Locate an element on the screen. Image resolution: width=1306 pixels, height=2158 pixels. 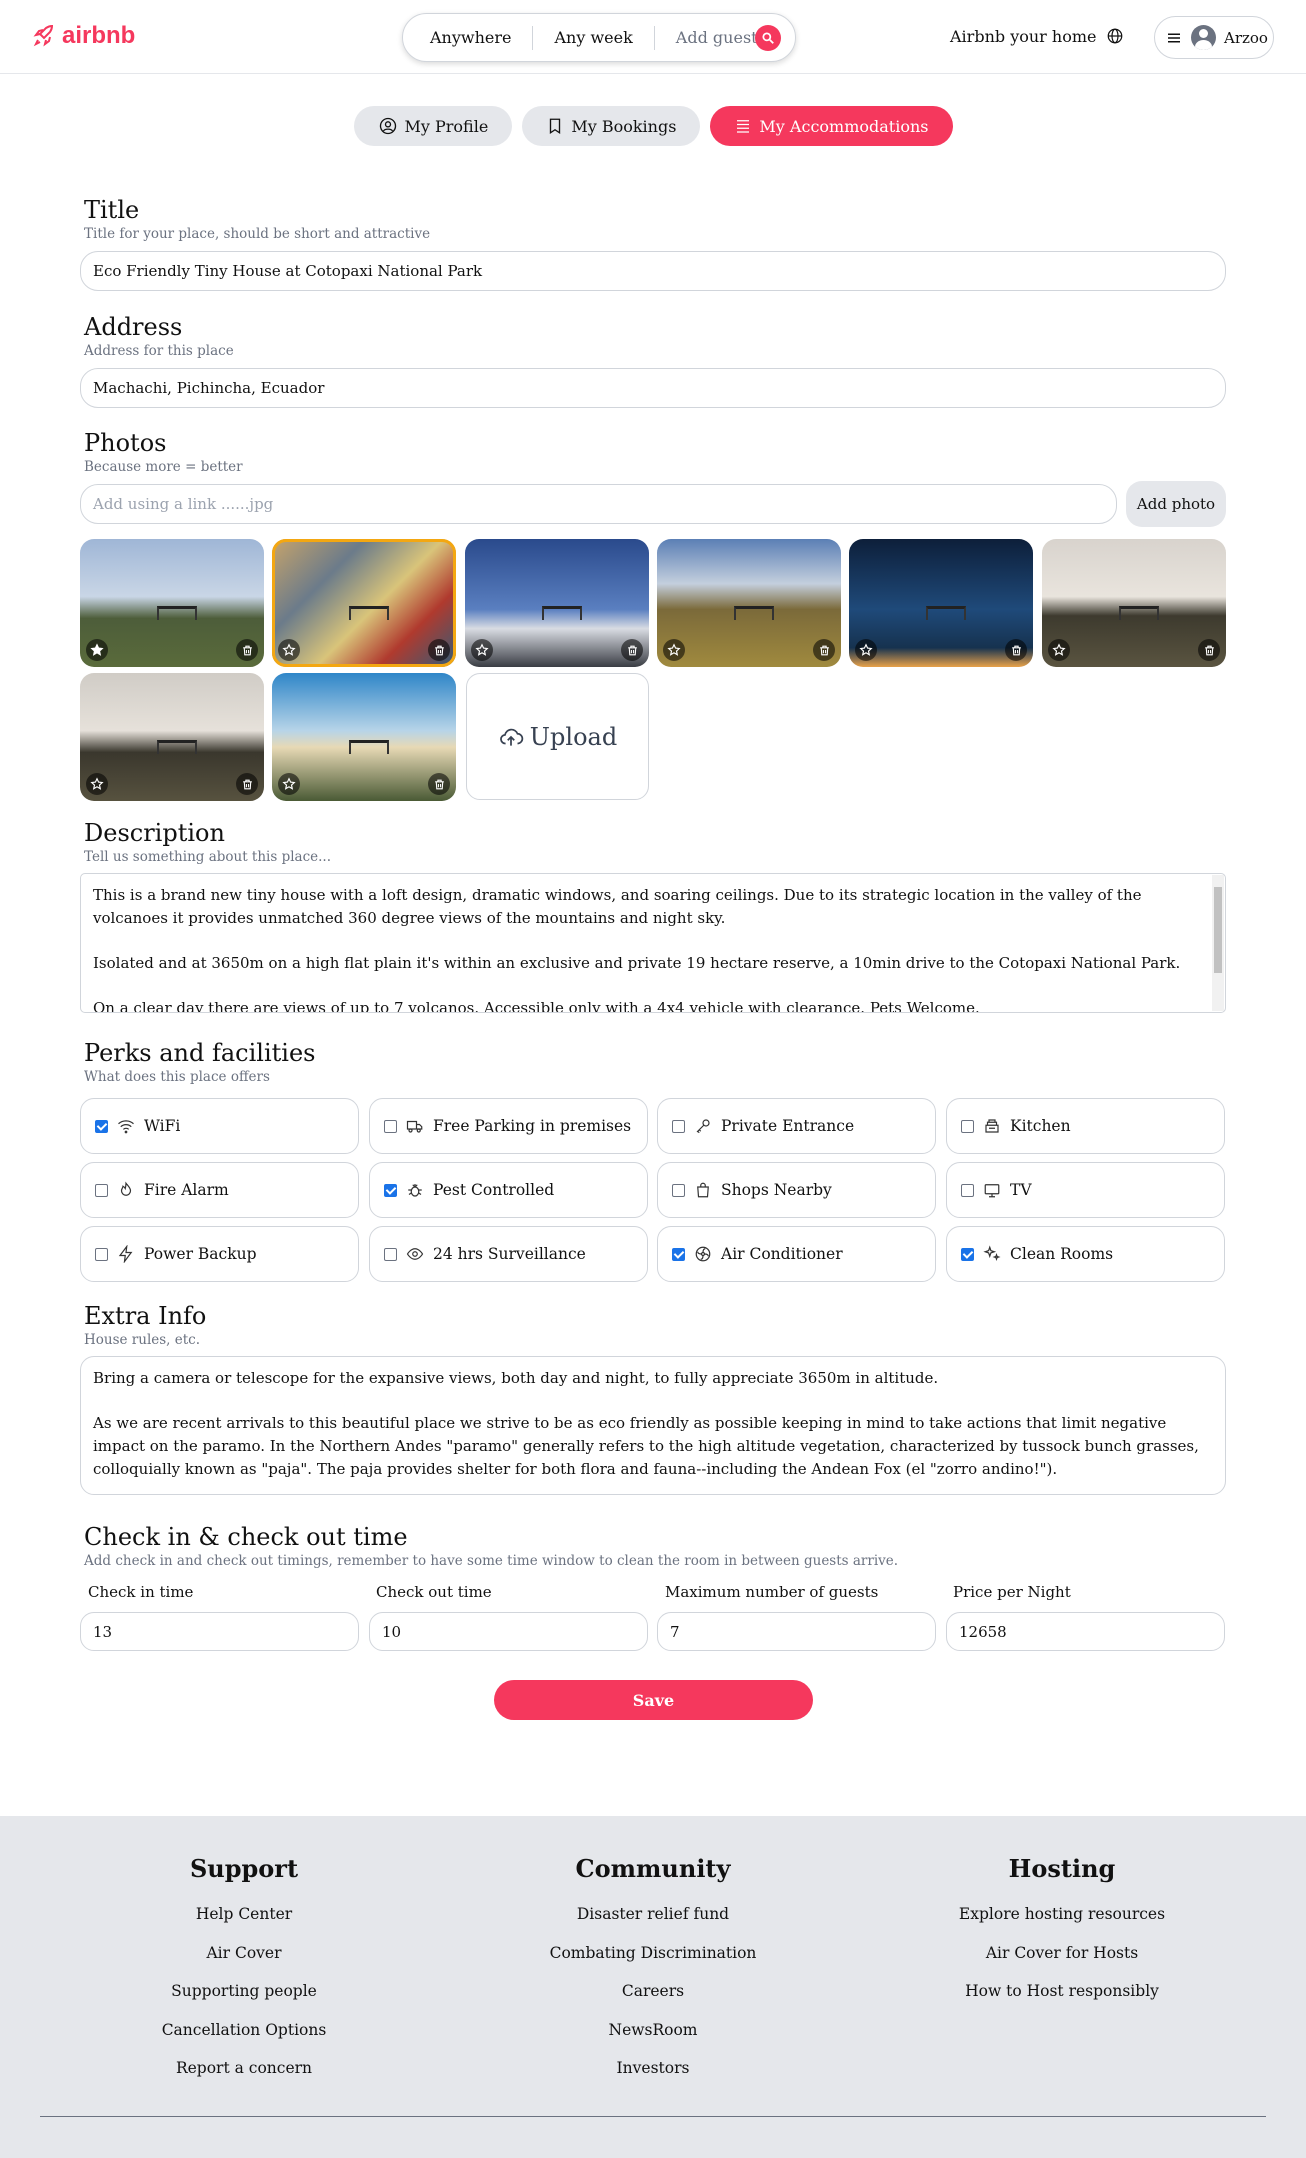
wifi-icon is located at coordinates (126, 1126).